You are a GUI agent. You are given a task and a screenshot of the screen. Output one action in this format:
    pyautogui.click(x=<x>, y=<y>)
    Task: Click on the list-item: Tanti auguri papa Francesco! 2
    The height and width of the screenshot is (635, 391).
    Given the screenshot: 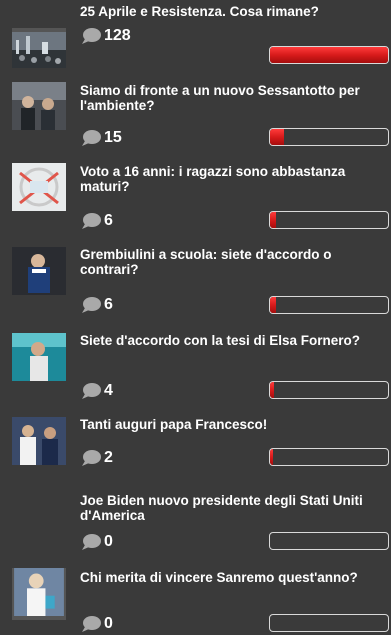 What is the action you would take?
    pyautogui.click(x=195, y=446)
    